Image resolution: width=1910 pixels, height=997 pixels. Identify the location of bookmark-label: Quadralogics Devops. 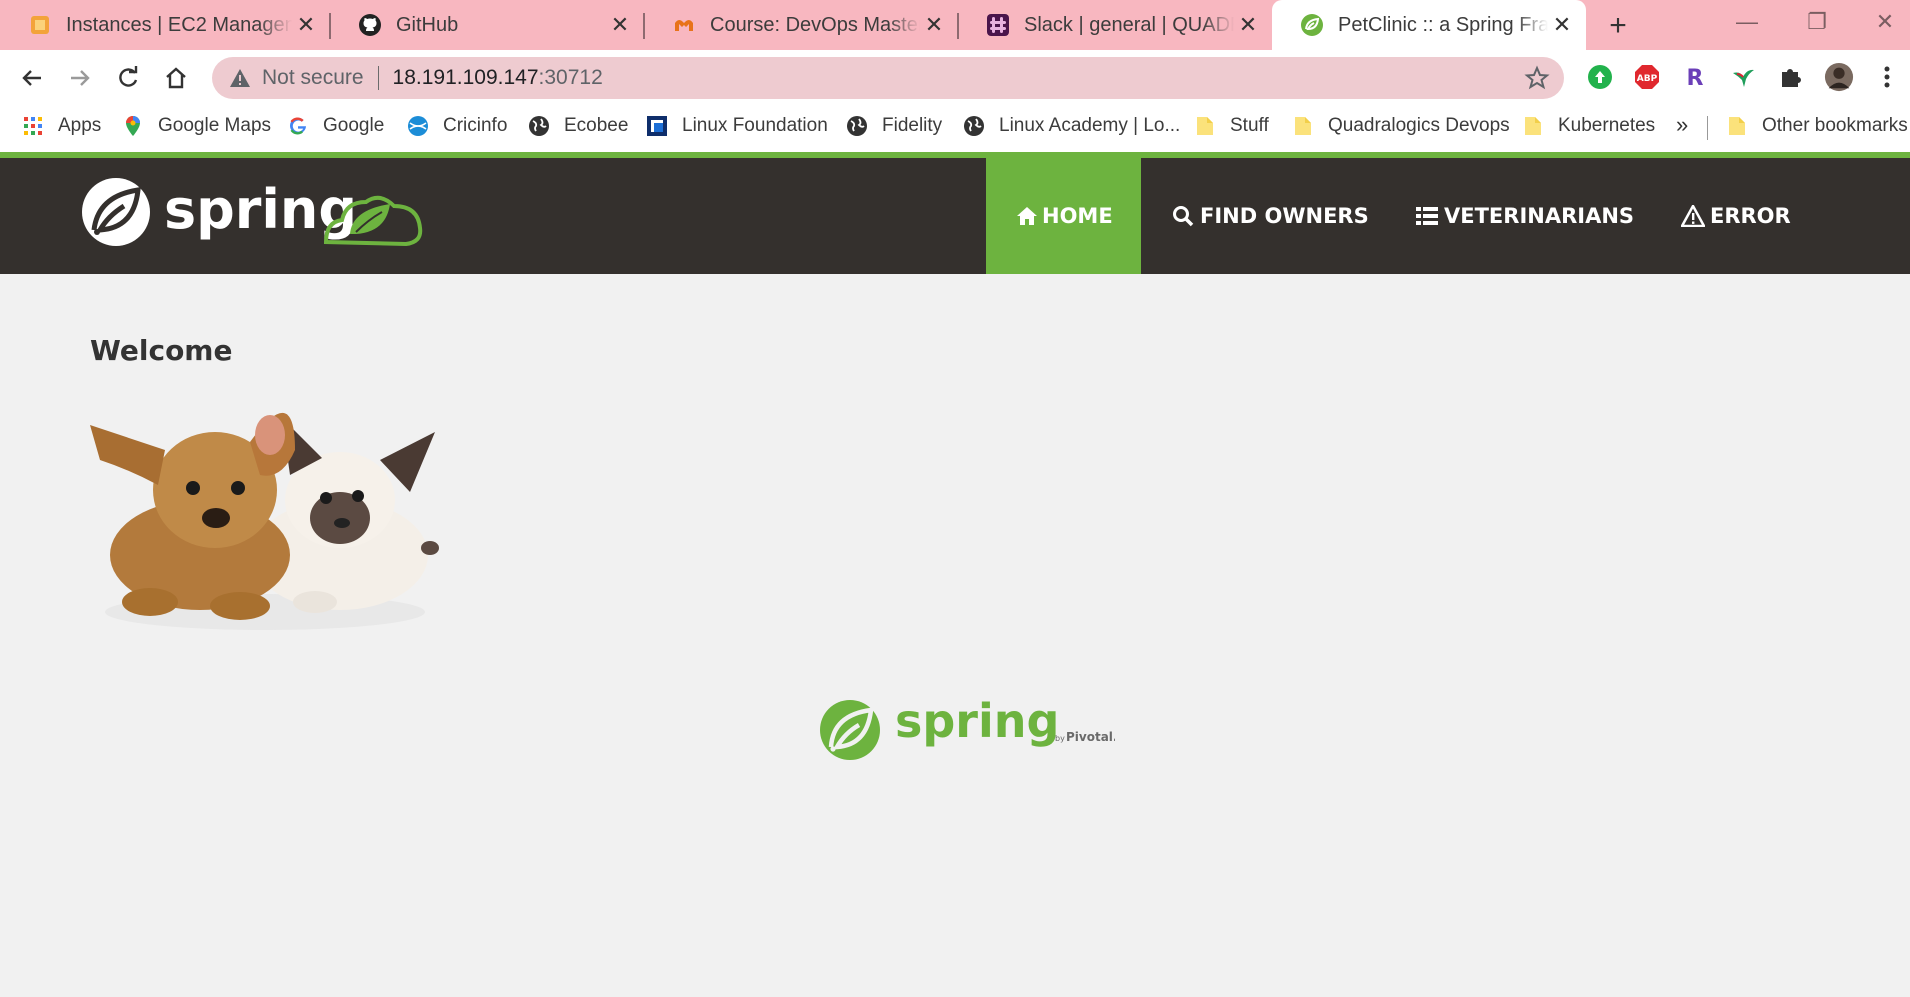
(1419, 125).